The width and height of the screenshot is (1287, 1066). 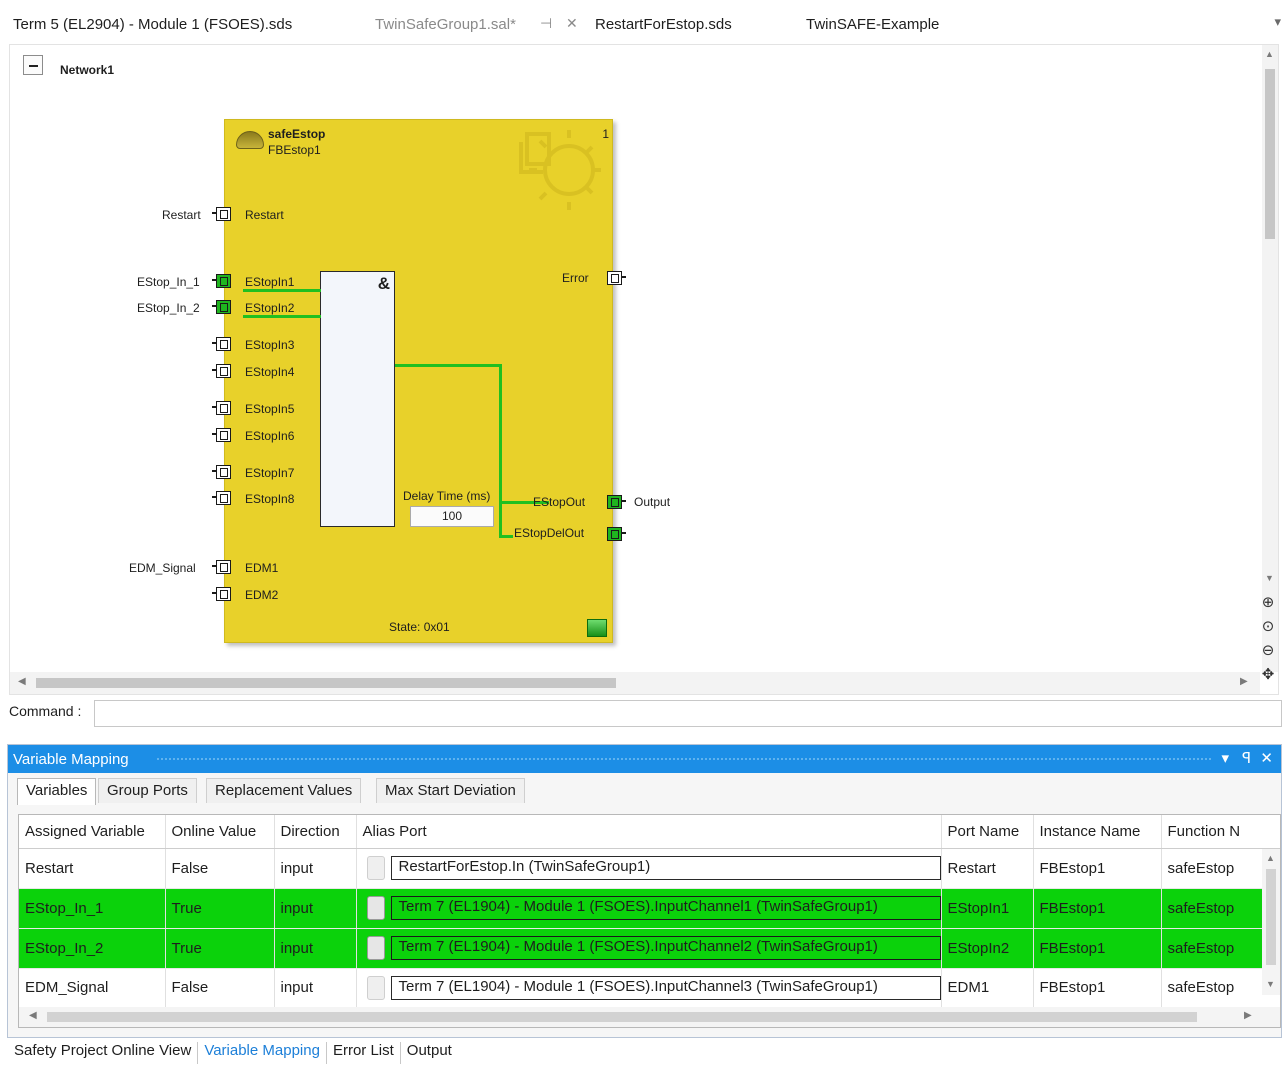 What do you see at coordinates (649, 832) in the screenshot?
I see `column-header-alias-port: Alias Port` at bounding box center [649, 832].